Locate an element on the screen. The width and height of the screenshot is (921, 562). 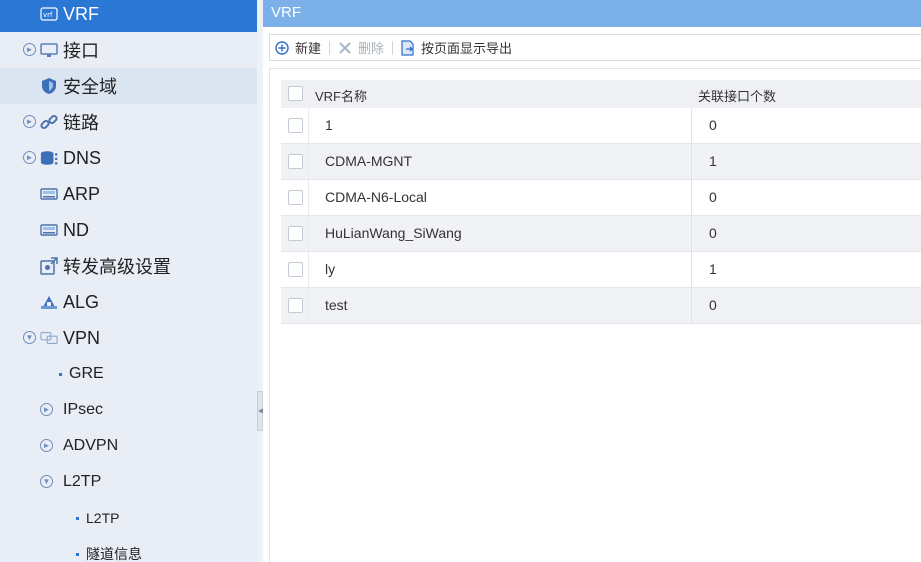
vrf-name-cell: test is located at coordinates (336, 305).